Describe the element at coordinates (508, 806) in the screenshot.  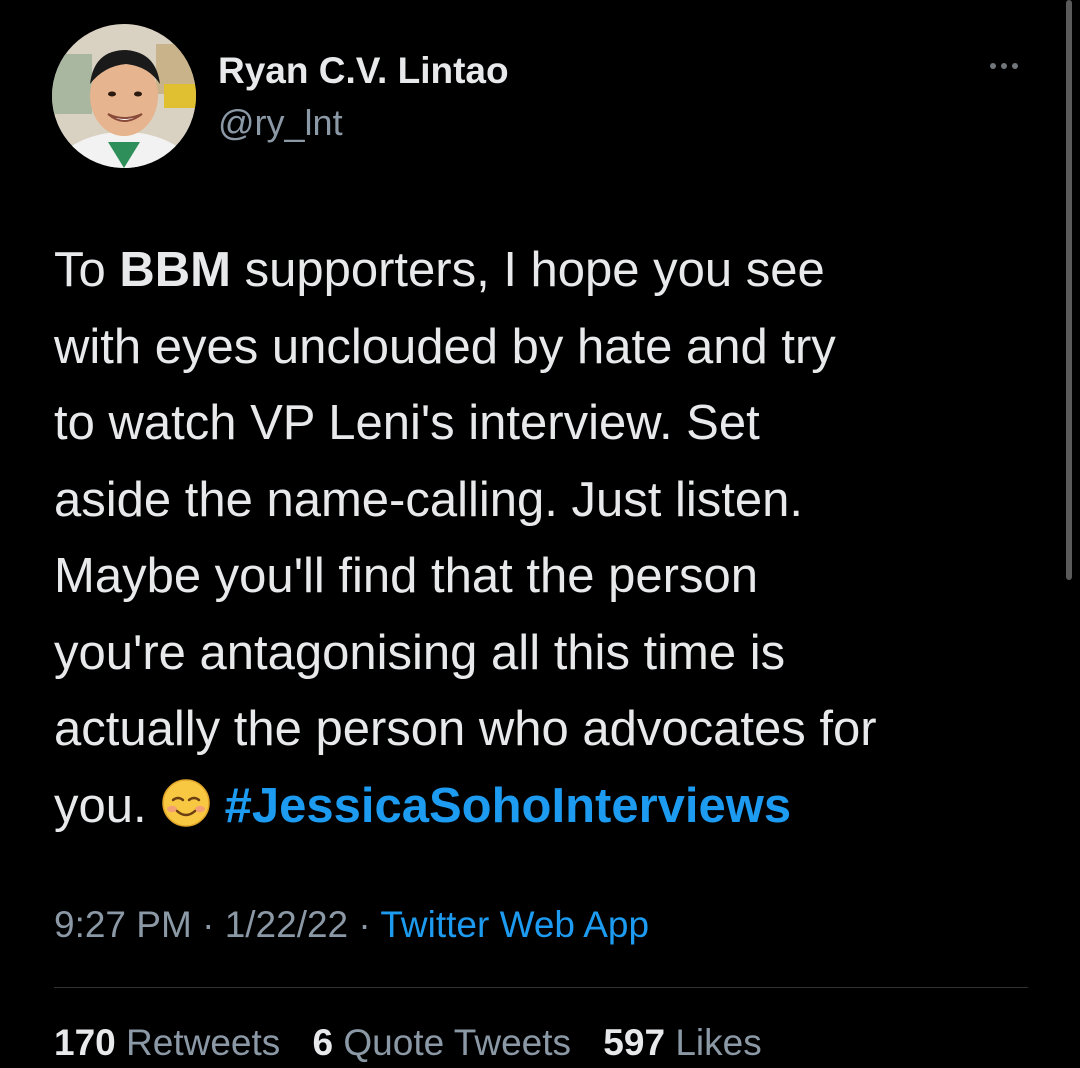
I see `hashtag-link: #JessicaSohoInterviews` at that location.